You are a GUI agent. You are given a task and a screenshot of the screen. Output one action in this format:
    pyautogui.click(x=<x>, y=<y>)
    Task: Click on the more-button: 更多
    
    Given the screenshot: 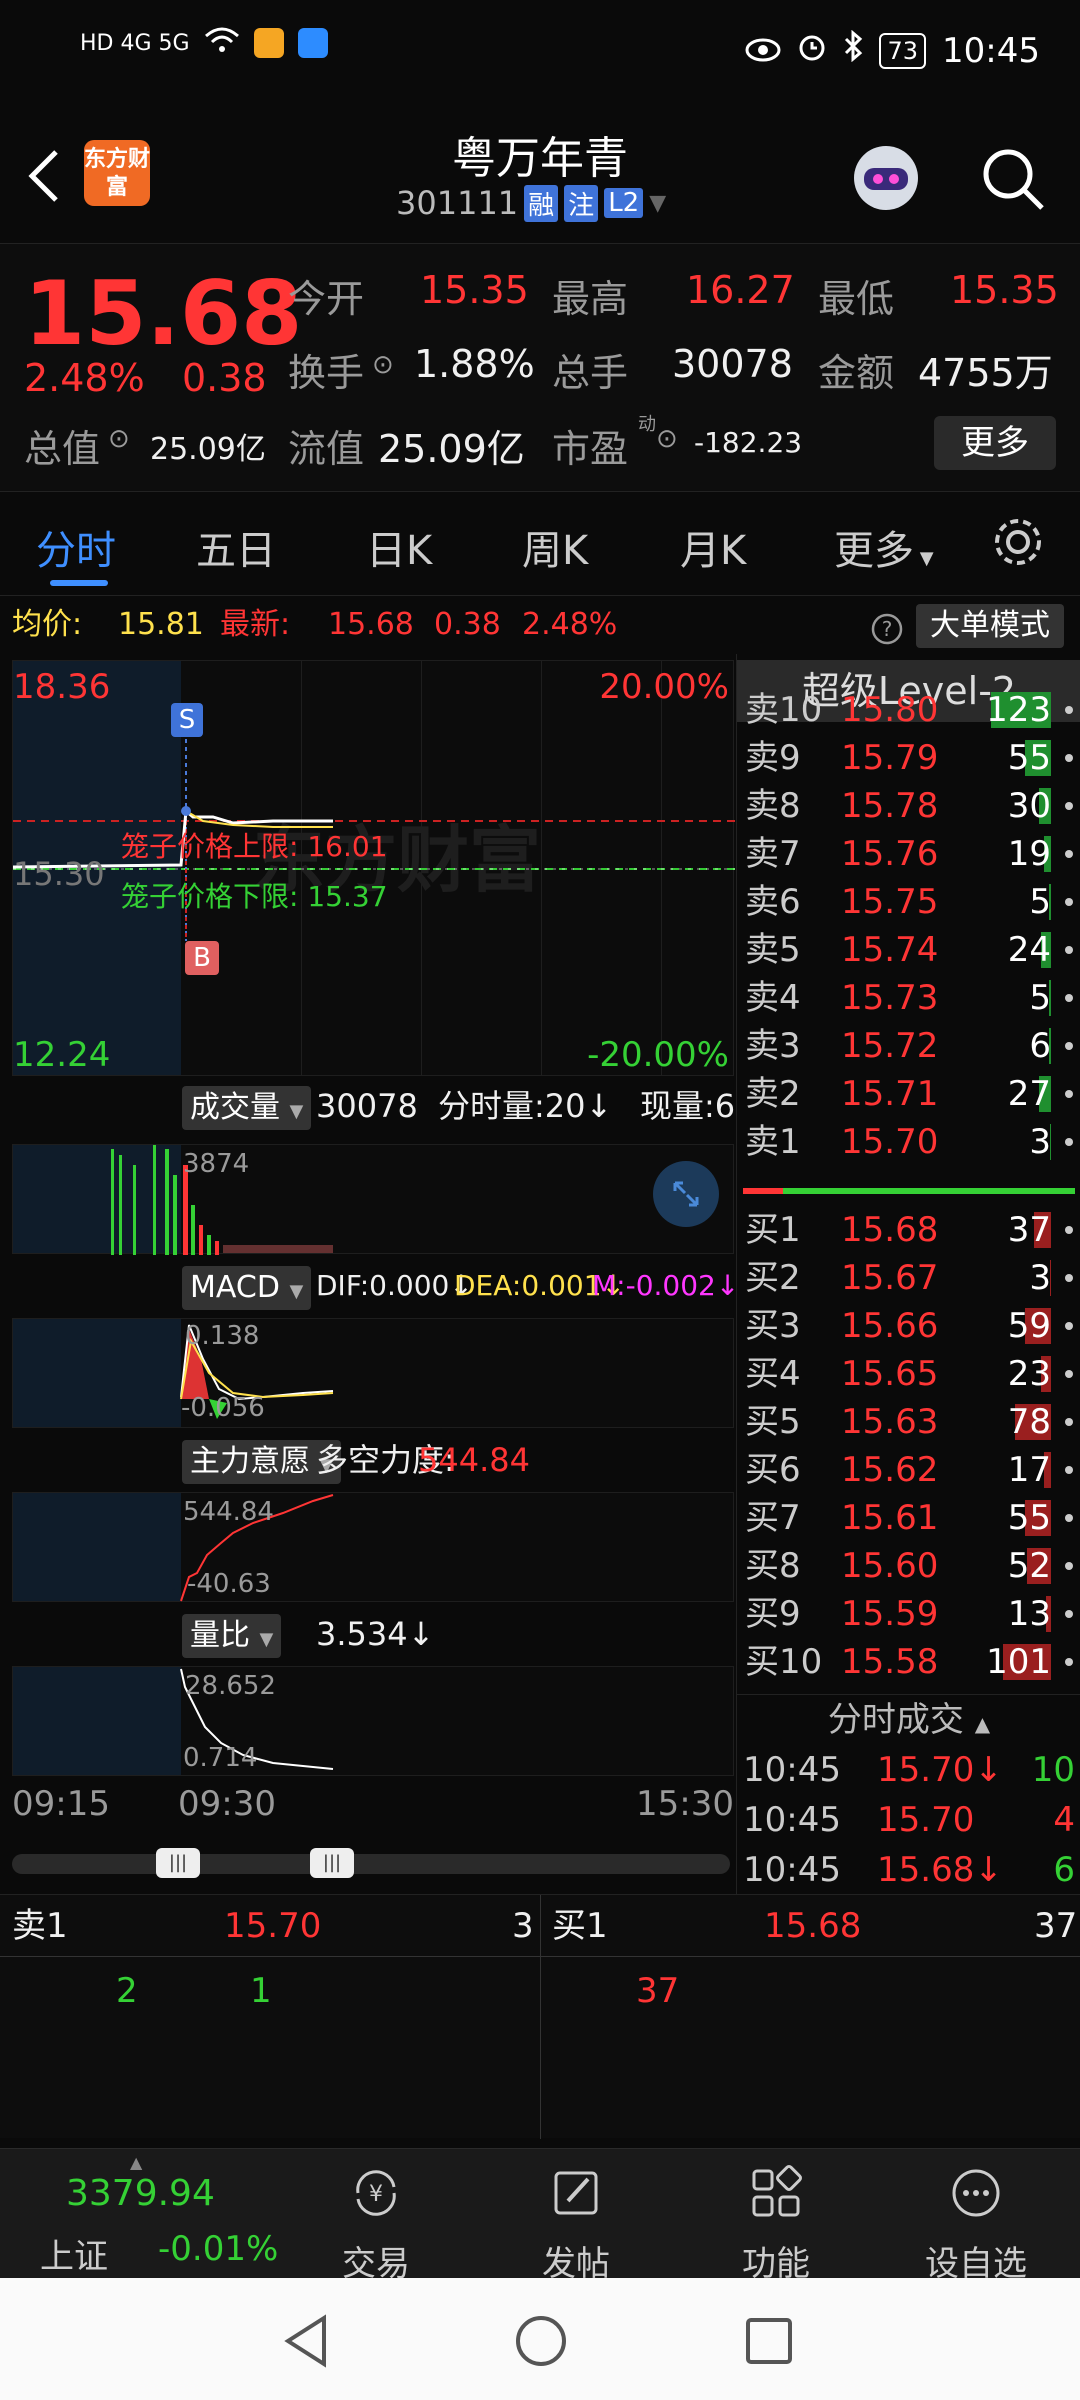 What is the action you would take?
    pyautogui.click(x=995, y=443)
    